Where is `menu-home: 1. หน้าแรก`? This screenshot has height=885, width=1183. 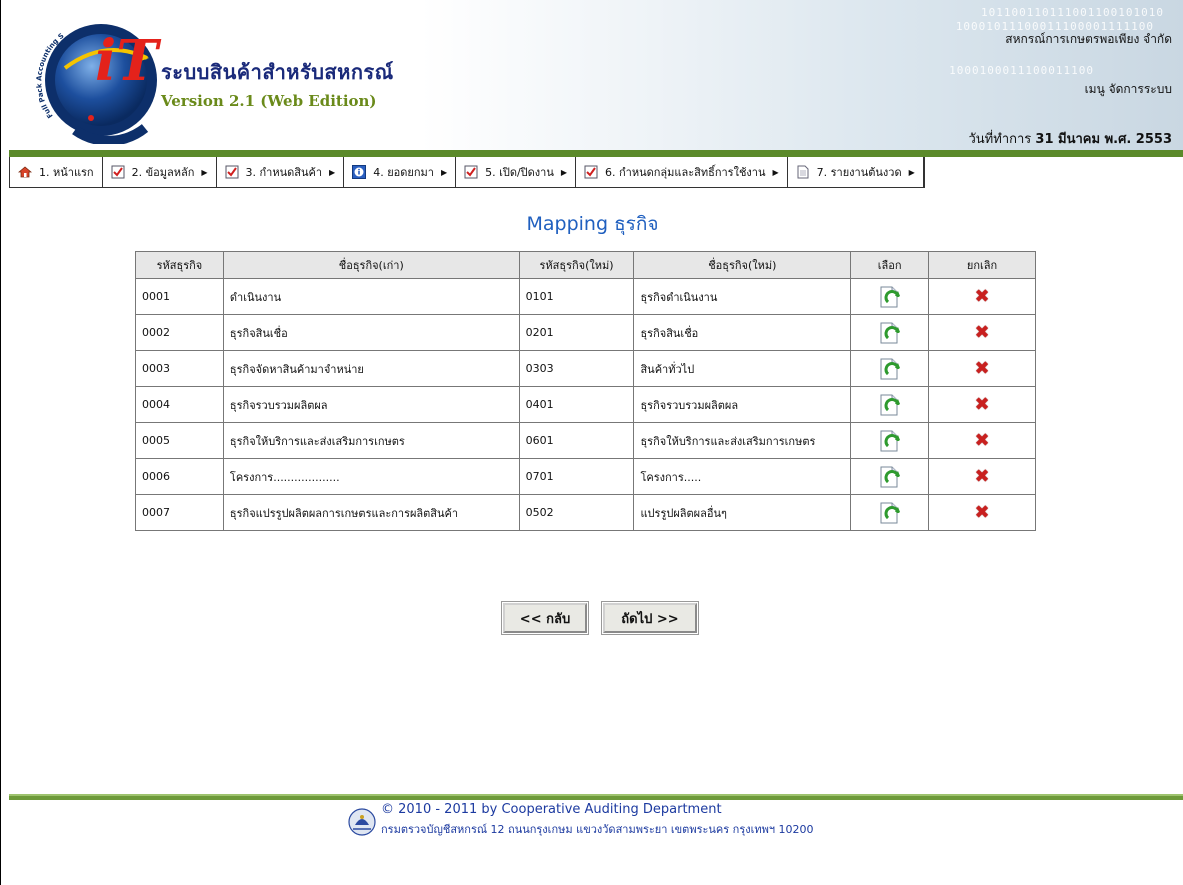
menu-home: 1. หน้าแรก is located at coordinates (56, 172).